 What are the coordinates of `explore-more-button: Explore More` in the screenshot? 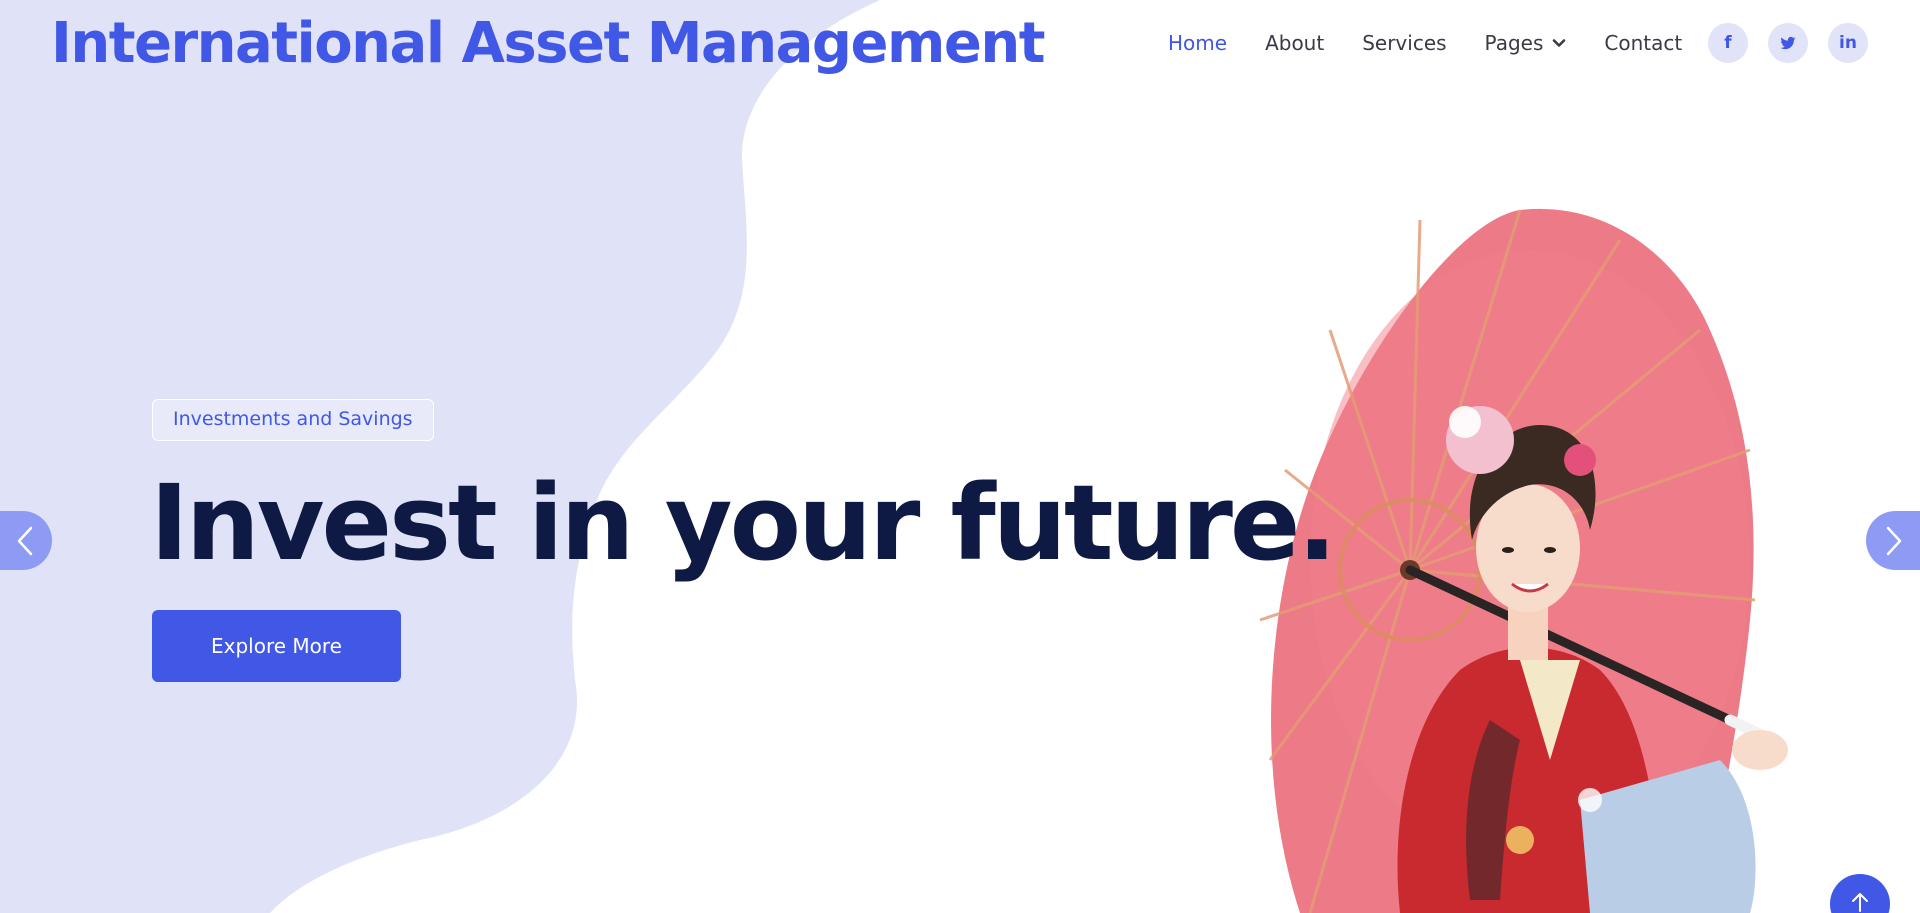 It's located at (276, 646).